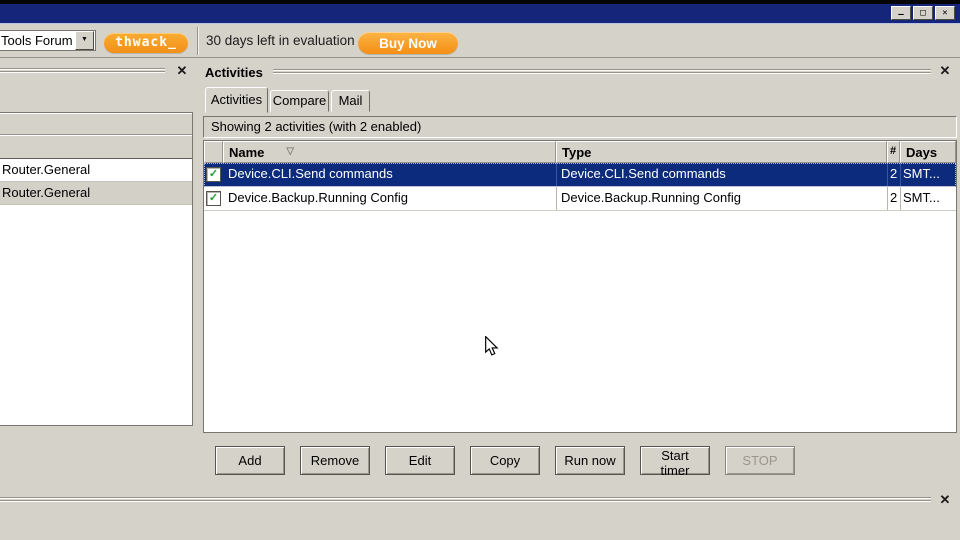 The height and width of the screenshot is (540, 960). I want to click on left-device-list: Router.General Router.General, so click(96, 269).